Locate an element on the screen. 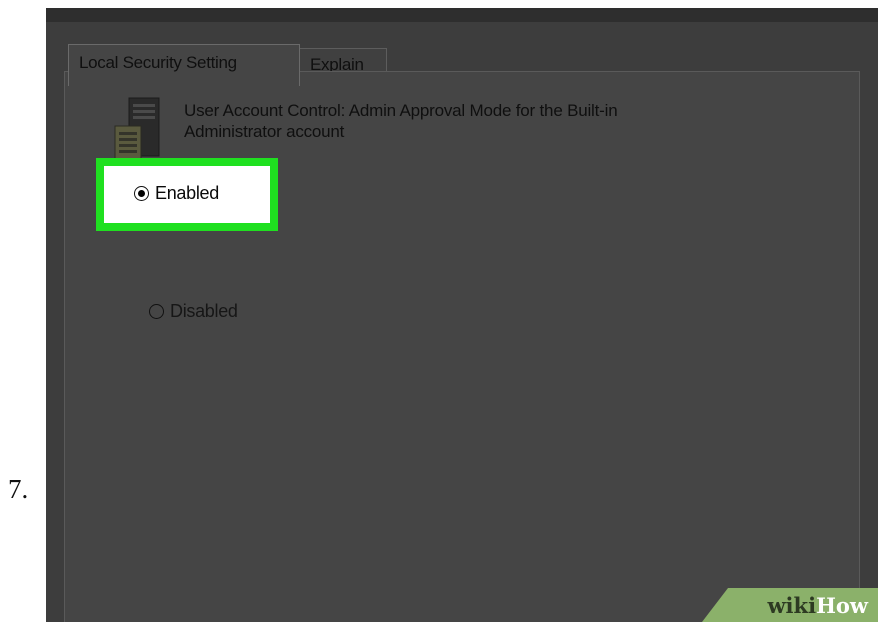 This screenshot has height=622, width=878. disabled-option: Disabled is located at coordinates (193, 311).